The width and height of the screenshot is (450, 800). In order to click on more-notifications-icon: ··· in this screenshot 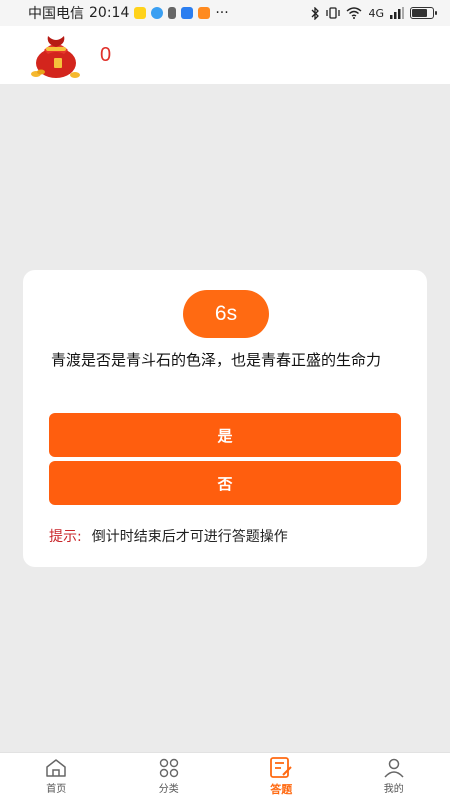, I will do `click(222, 13)`.